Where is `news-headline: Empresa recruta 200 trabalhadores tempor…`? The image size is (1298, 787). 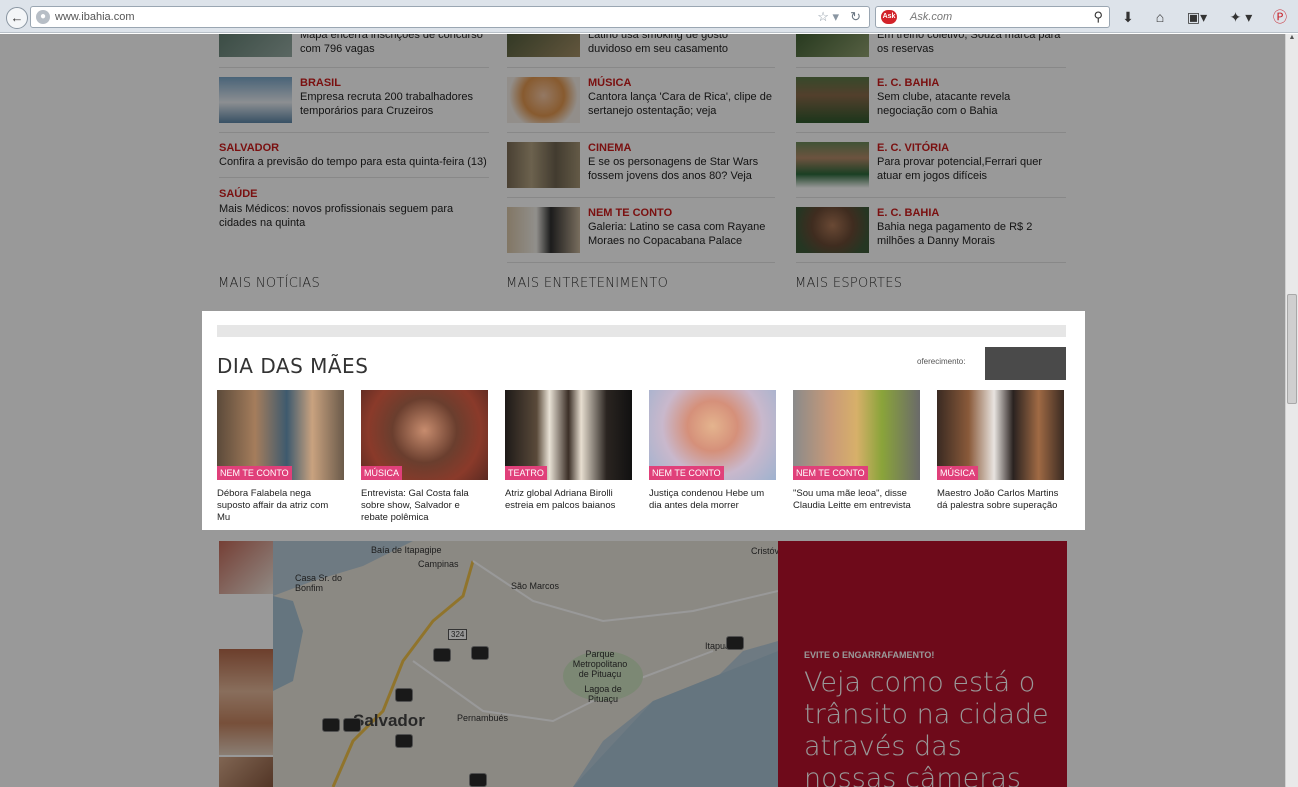
news-headline: Empresa recruta 200 trabalhadores tempor… is located at coordinates (392, 104).